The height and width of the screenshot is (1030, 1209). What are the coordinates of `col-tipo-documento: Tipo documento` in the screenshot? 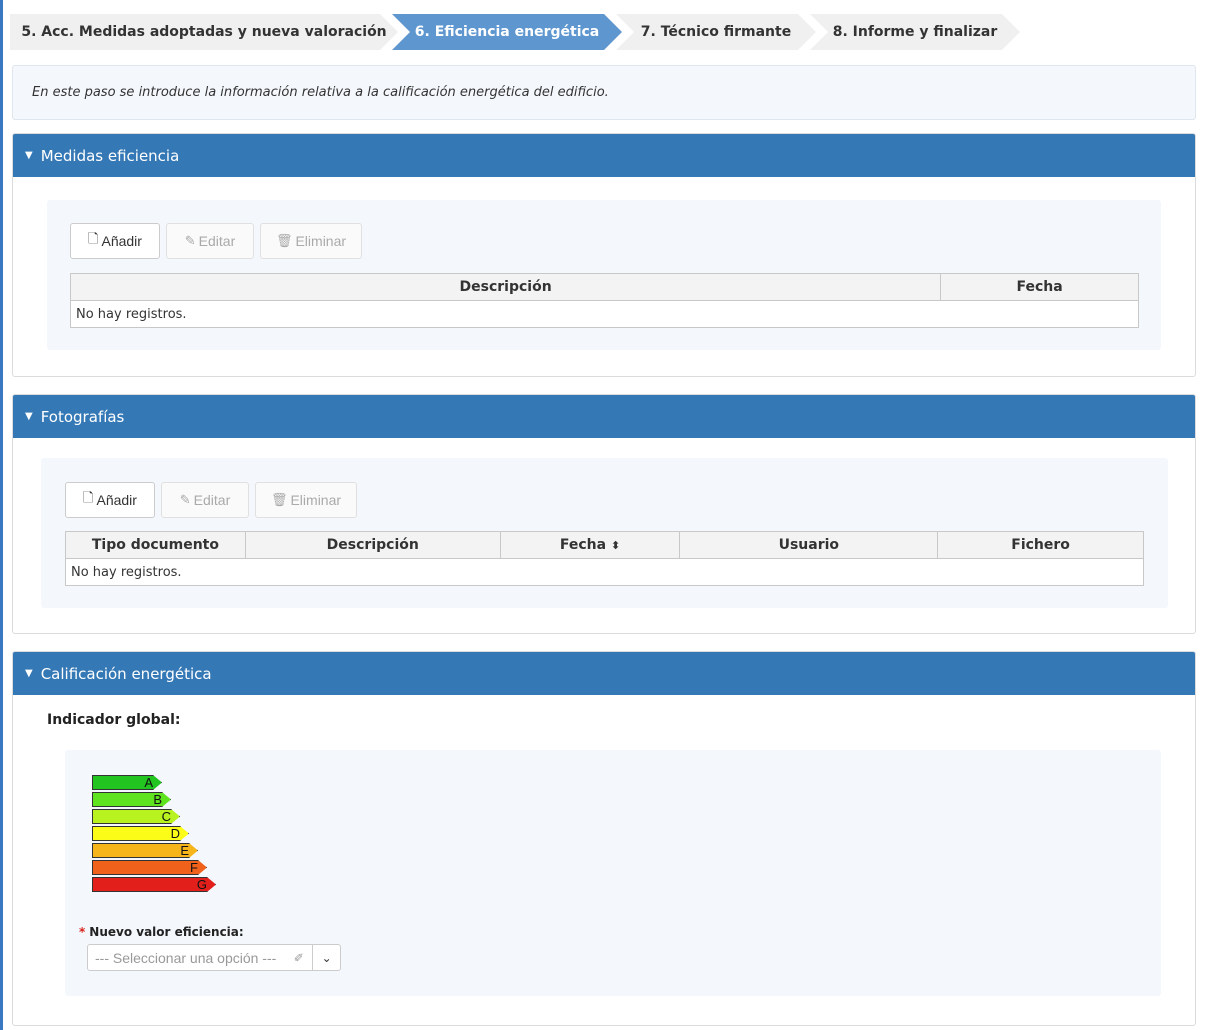 It's located at (155, 545).